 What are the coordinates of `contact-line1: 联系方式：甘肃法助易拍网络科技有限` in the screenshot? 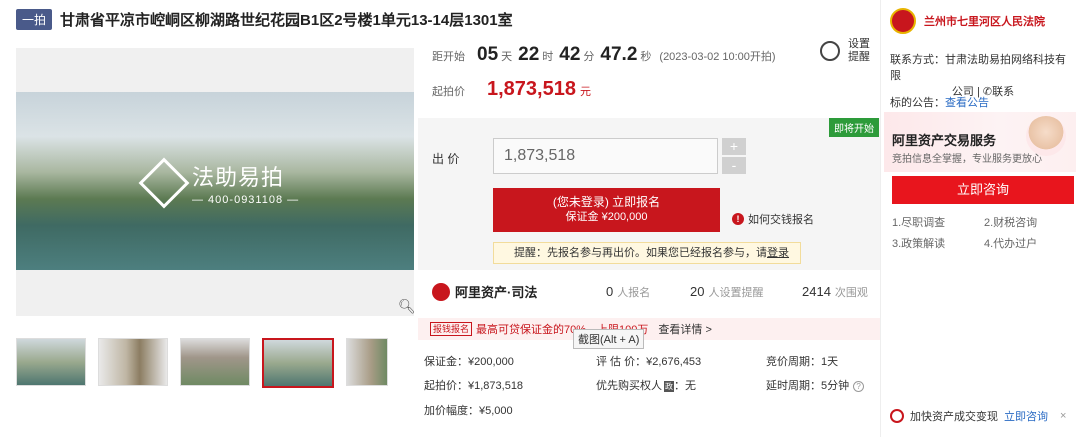 It's located at (978, 68).